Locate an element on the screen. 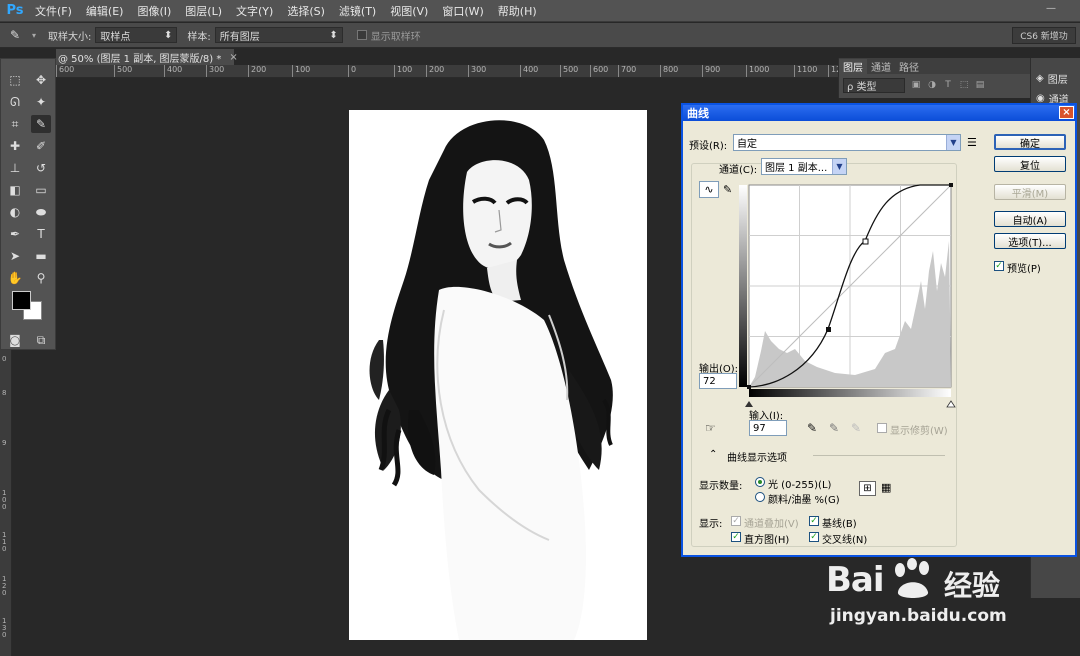 This screenshot has width=1080, height=656. curves-title-bar: 曲线 × is located at coordinates (879, 113).